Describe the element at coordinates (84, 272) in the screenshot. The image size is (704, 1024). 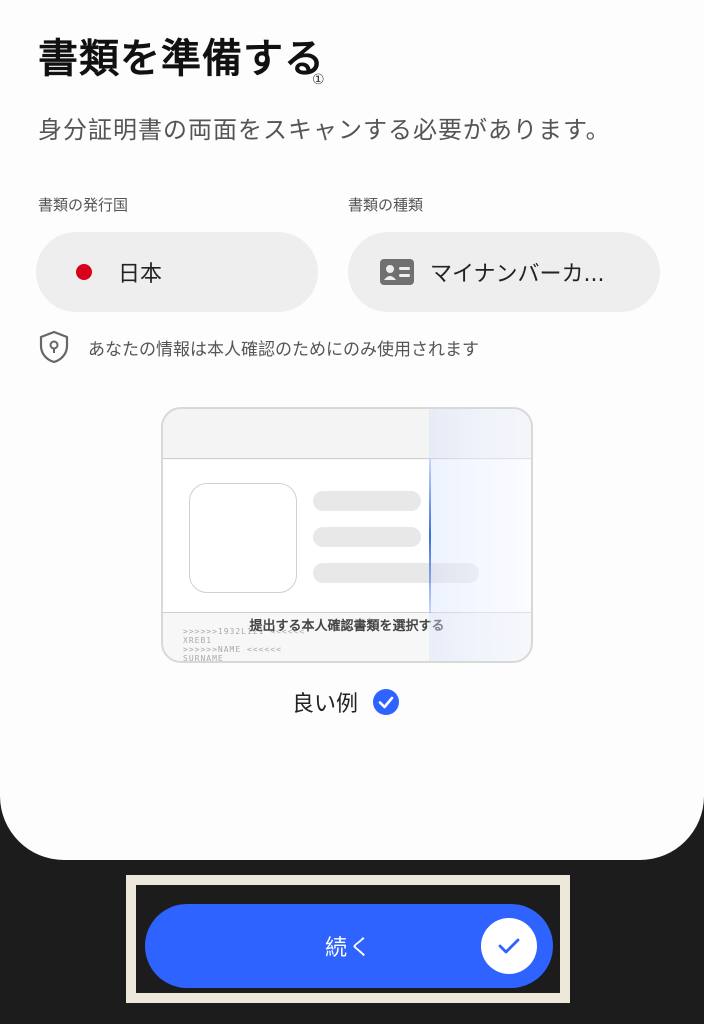
I see `japan-flag-icon` at that location.